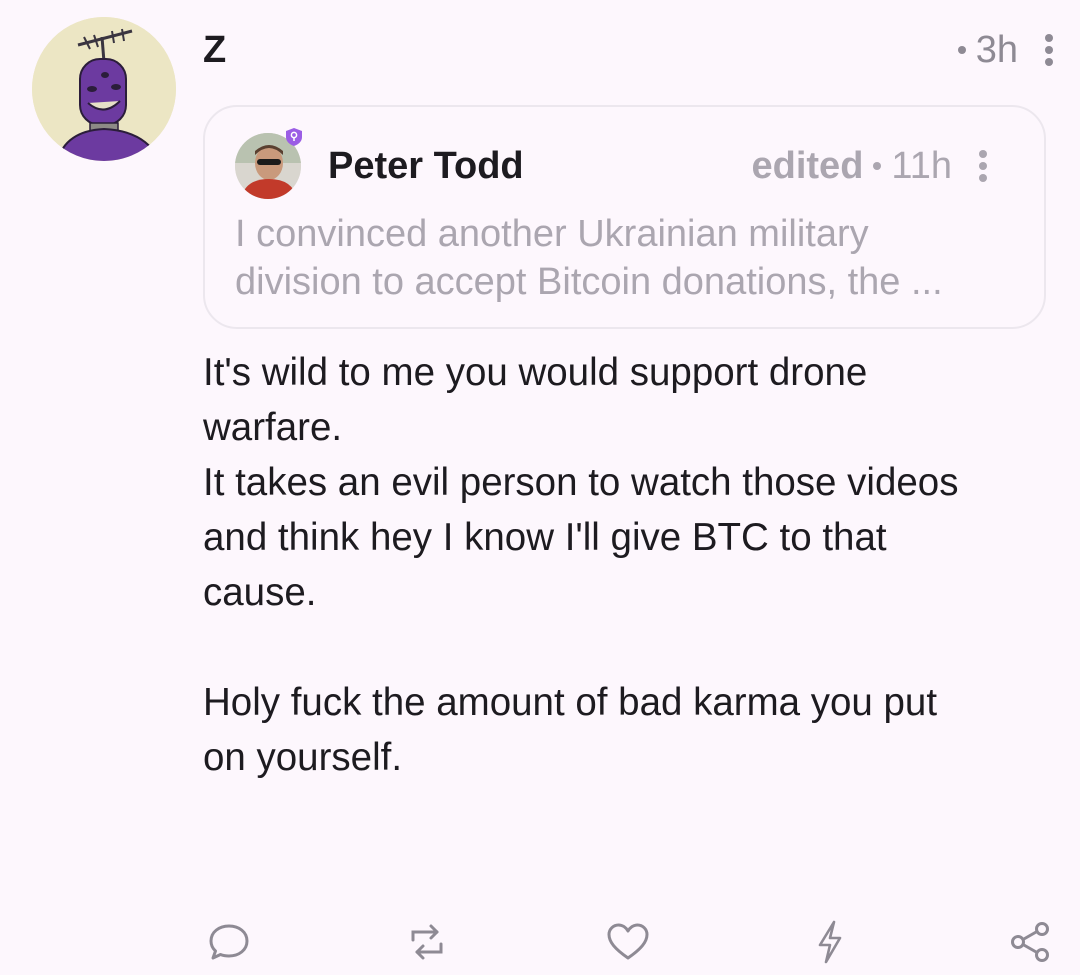 The width and height of the screenshot is (1080, 975). Describe the element at coordinates (807, 165) in the screenshot. I see `edited-label: edited` at that location.